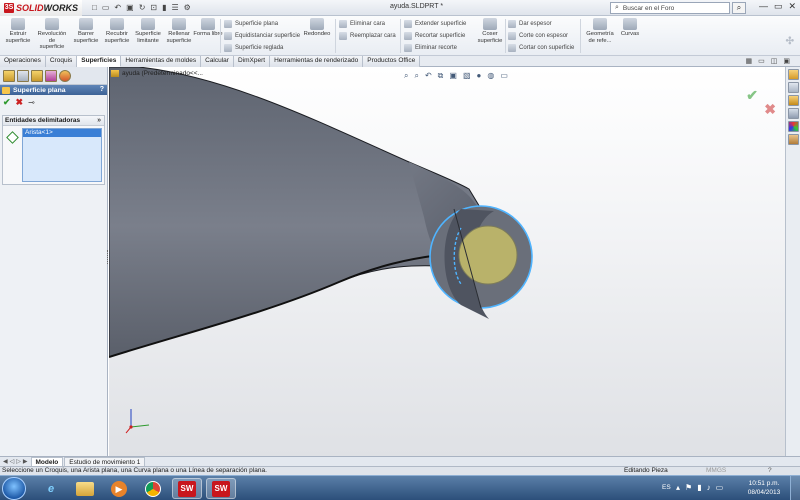  What do you see at coordinates (153, 488) in the screenshot?
I see `chrome-icon` at bounding box center [153, 488].